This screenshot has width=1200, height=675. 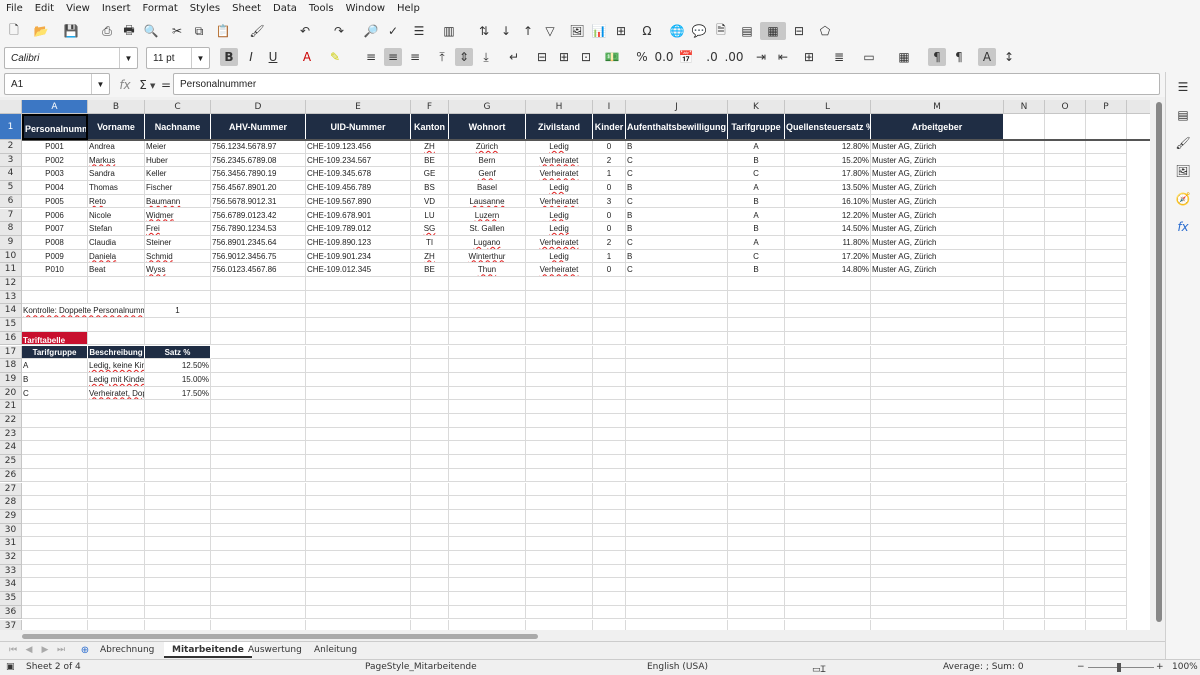 I want to click on header-cell: Arbeitgeber, so click(x=937, y=127).